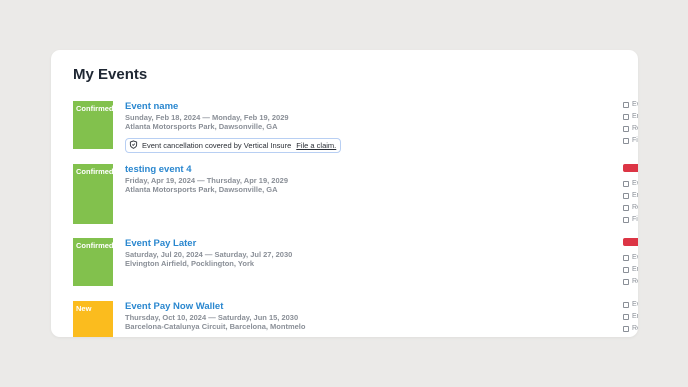 This screenshot has width=688, height=387. What do you see at coordinates (190, 263) in the screenshot?
I see `event-location: Elvington Airfield, Pocklington, York` at bounding box center [190, 263].